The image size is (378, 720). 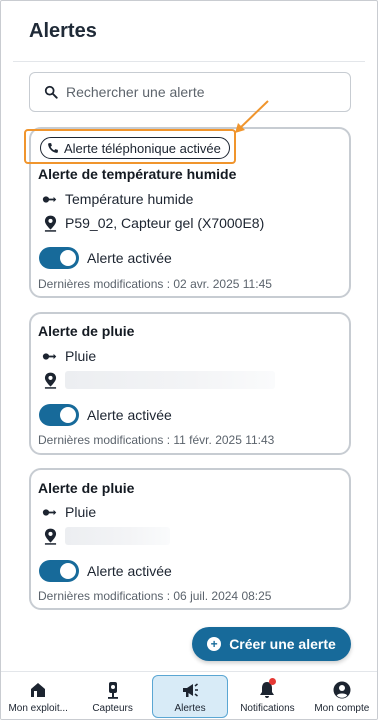 What do you see at coordinates (267, 695) in the screenshot?
I see `nav-item-notifications: Notifications` at bounding box center [267, 695].